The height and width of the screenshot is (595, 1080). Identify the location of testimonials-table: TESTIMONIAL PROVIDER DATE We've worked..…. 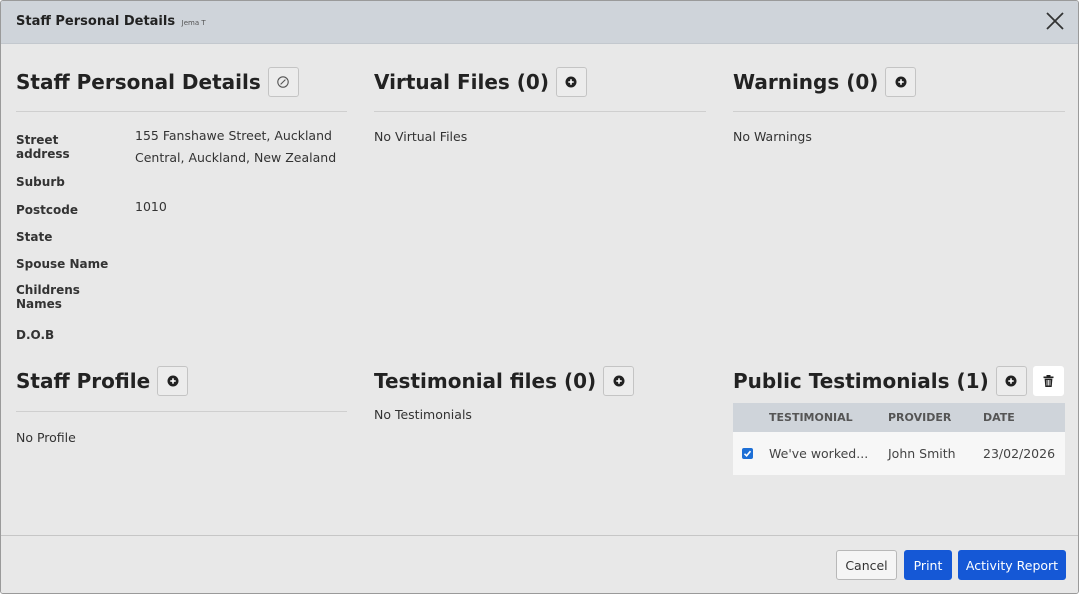
(899, 439).